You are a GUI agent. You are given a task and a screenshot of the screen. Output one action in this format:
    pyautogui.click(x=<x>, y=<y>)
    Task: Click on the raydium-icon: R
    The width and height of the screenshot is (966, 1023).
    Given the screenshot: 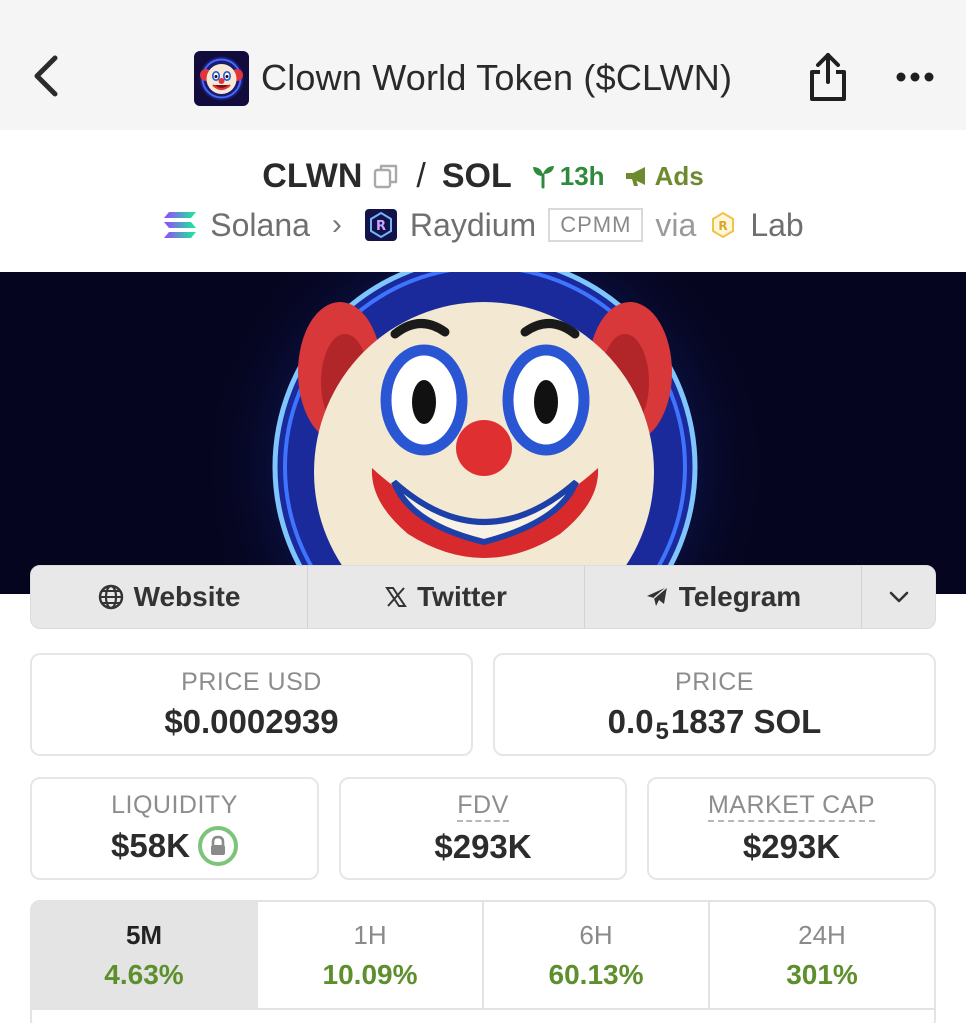 What is the action you would take?
    pyautogui.click(x=380, y=225)
    